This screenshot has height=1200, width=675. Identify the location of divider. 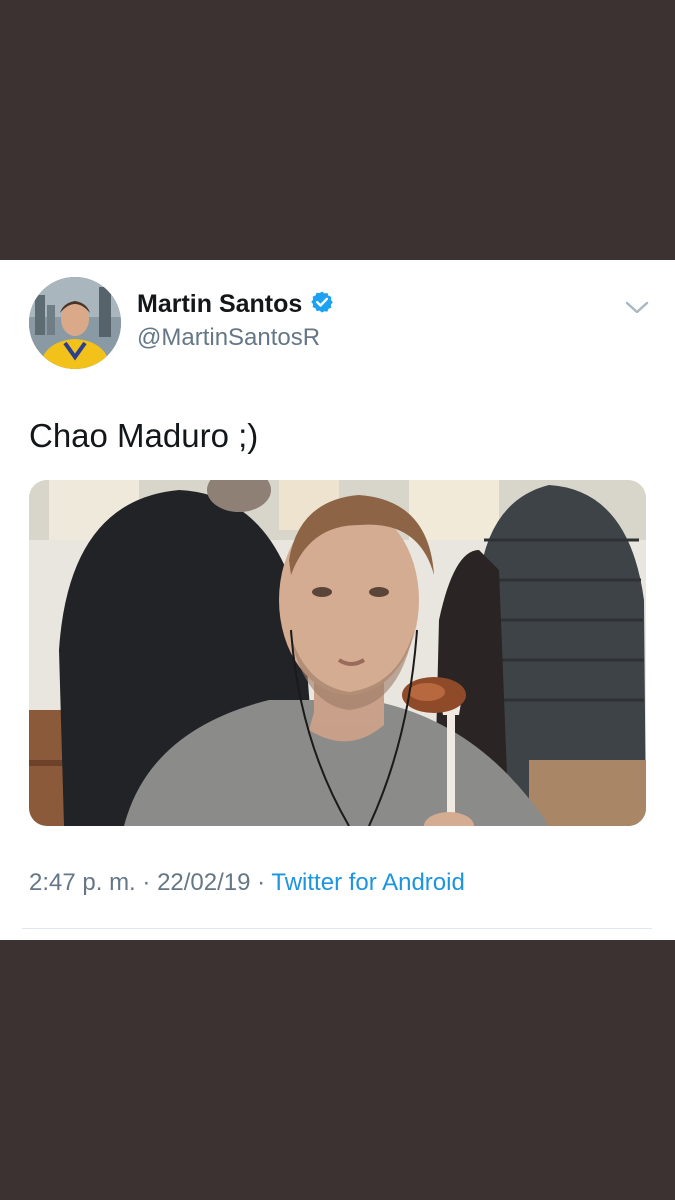
(337, 928).